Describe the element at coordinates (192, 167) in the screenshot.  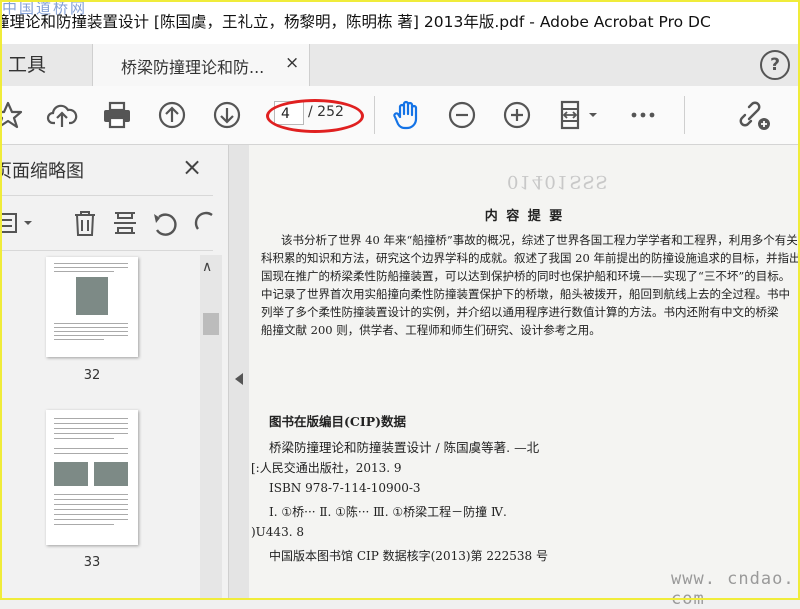
I see `close-panel-button: ×` at that location.